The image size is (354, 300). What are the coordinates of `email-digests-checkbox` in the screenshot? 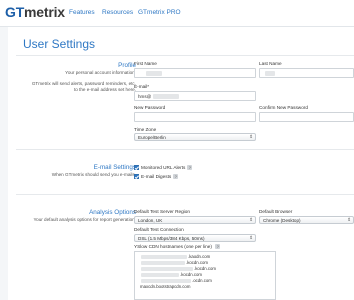 It's located at (136, 176).